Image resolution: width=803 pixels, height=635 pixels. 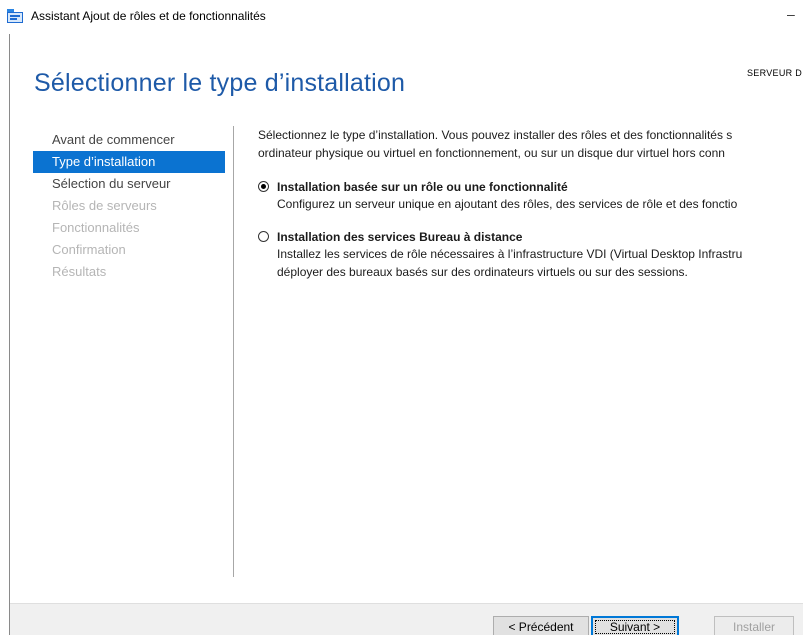 What do you see at coordinates (775, 73) in the screenshot?
I see `destination-server-label: SERVEUR D` at bounding box center [775, 73].